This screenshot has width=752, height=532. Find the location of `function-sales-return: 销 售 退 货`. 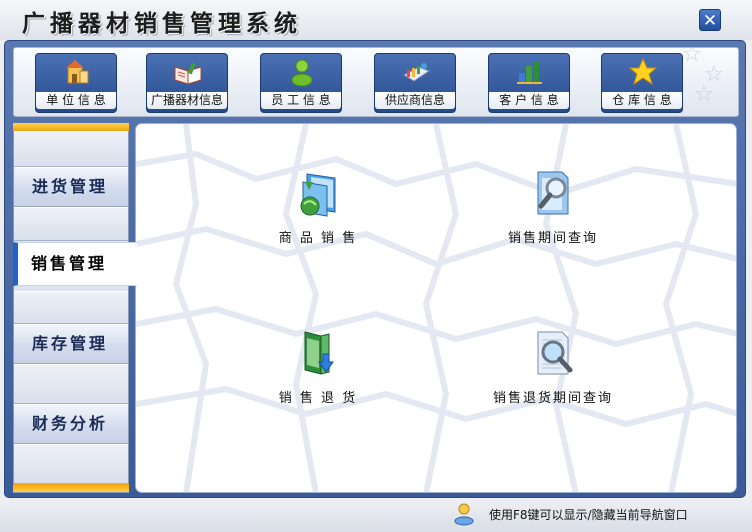

function-sales-return: 销 售 退 货 is located at coordinates (318, 374).